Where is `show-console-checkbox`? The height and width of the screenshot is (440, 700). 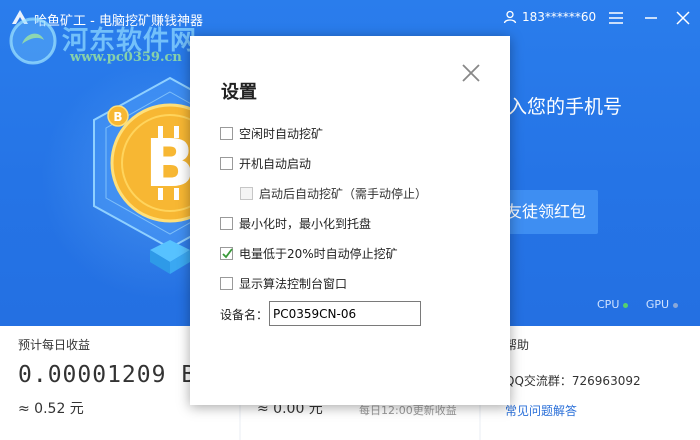 show-console-checkbox is located at coordinates (226, 283).